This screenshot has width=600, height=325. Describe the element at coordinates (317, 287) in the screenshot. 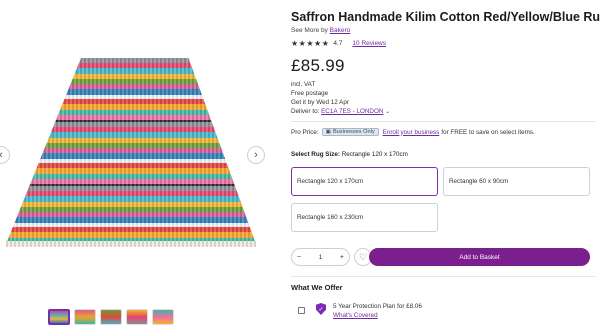

I see `offer-header: What We Offer` at that location.